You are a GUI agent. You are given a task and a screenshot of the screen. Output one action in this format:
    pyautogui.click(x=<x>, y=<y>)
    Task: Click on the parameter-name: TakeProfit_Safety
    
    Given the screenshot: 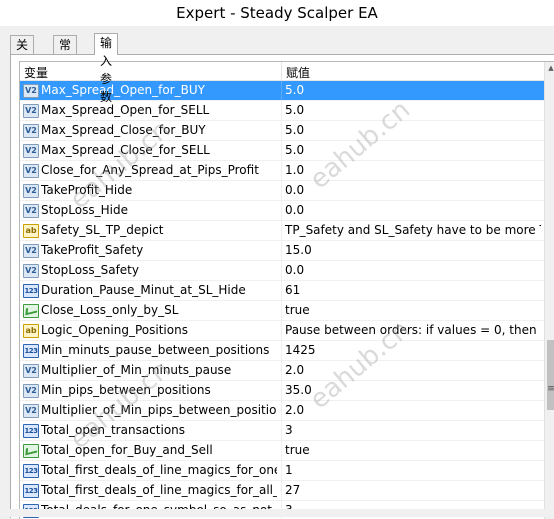 What is the action you would take?
    pyautogui.click(x=92, y=250)
    